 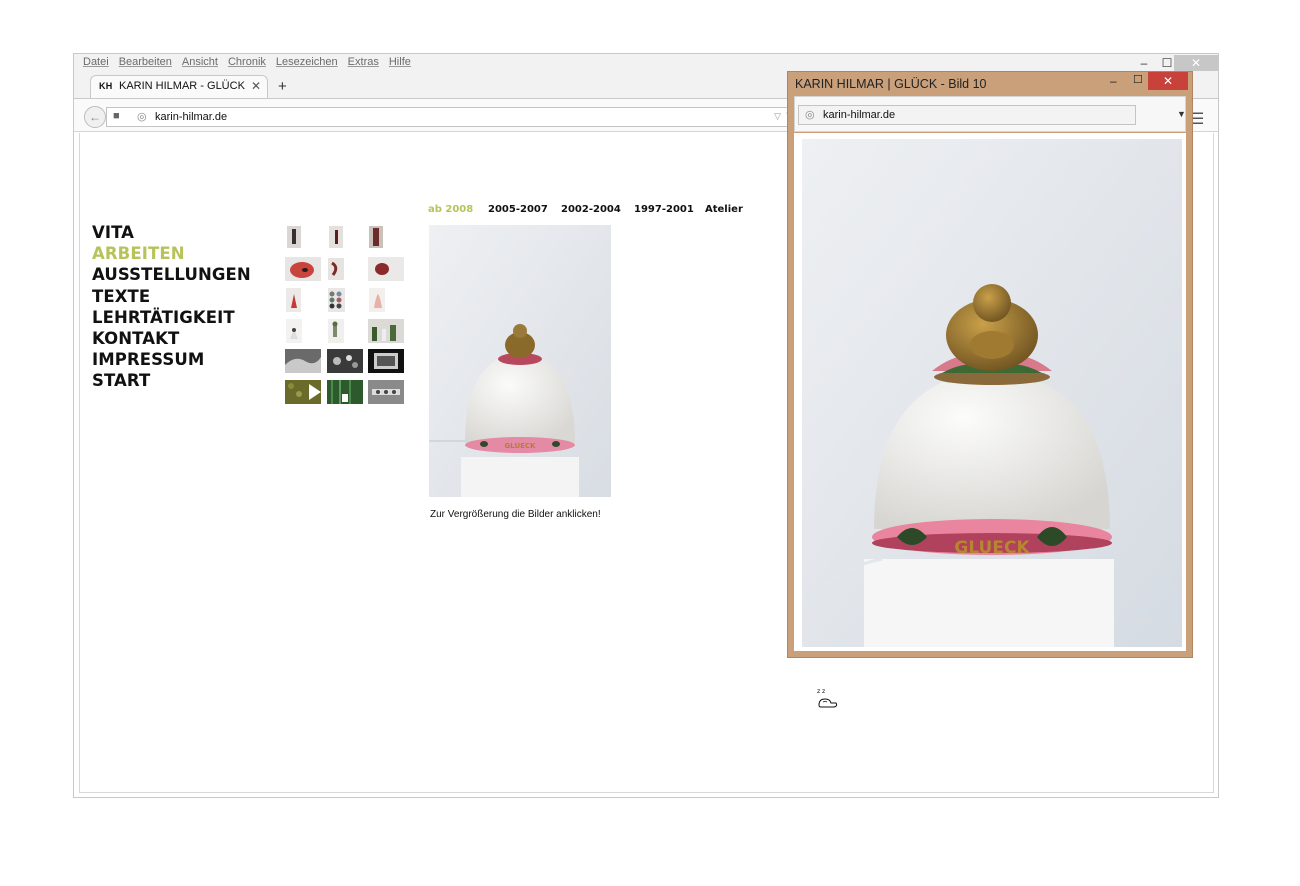 What do you see at coordinates (967, 115) in the screenshot?
I see `popup-url-bar: ◎ karin-hilmar.de` at bounding box center [967, 115].